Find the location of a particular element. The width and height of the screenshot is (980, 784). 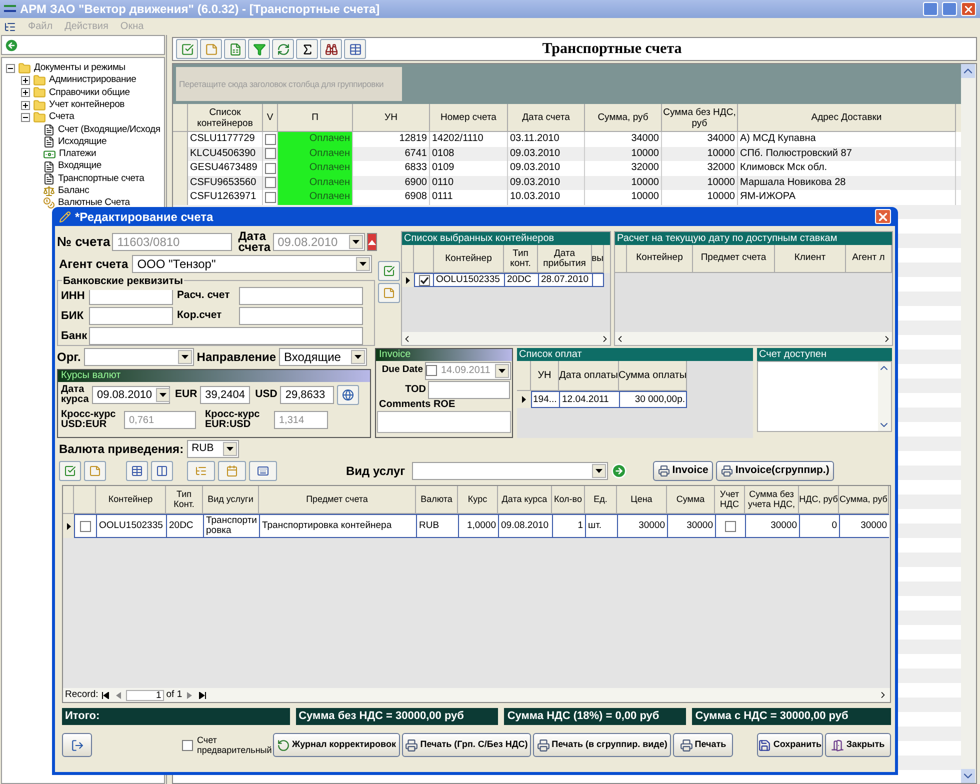

export-button is located at coordinates (77, 745).